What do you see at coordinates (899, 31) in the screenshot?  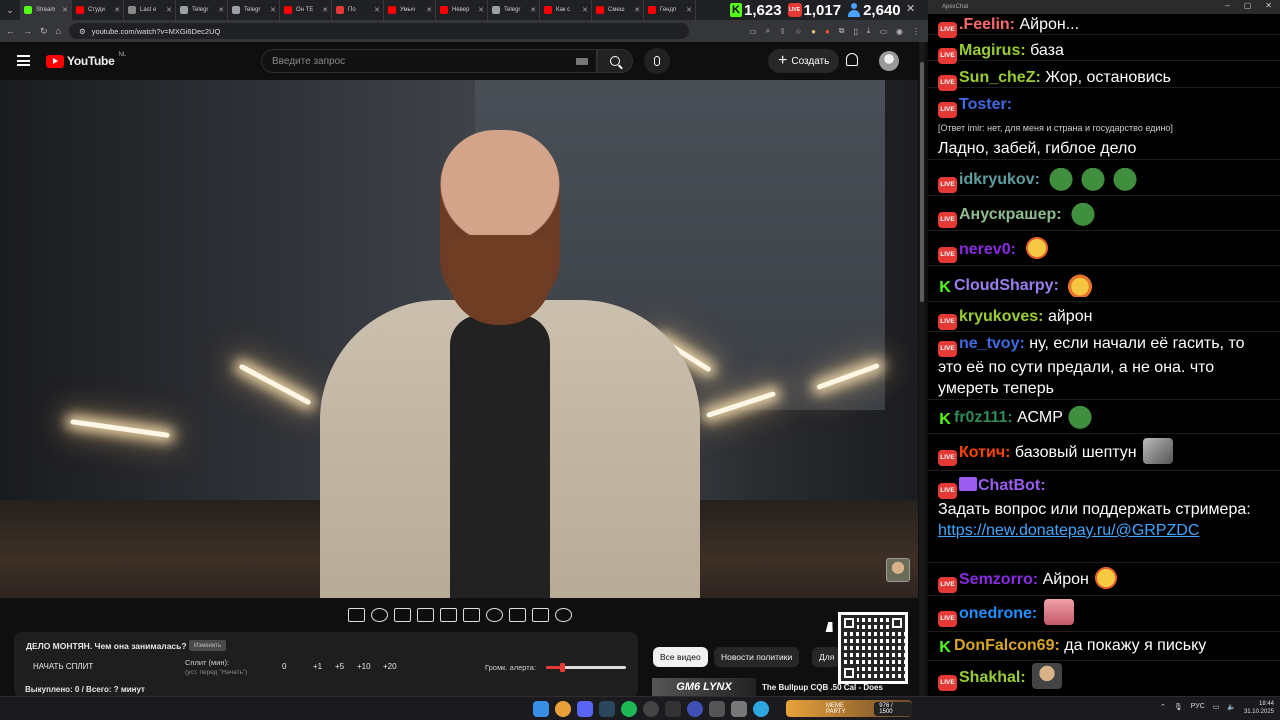 I see `profile-icon: ◉` at bounding box center [899, 31].